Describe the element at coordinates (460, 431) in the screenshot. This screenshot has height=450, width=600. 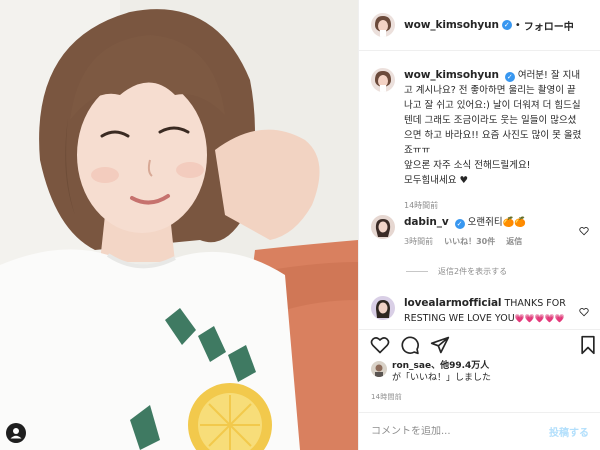
I see `comment-input` at that location.